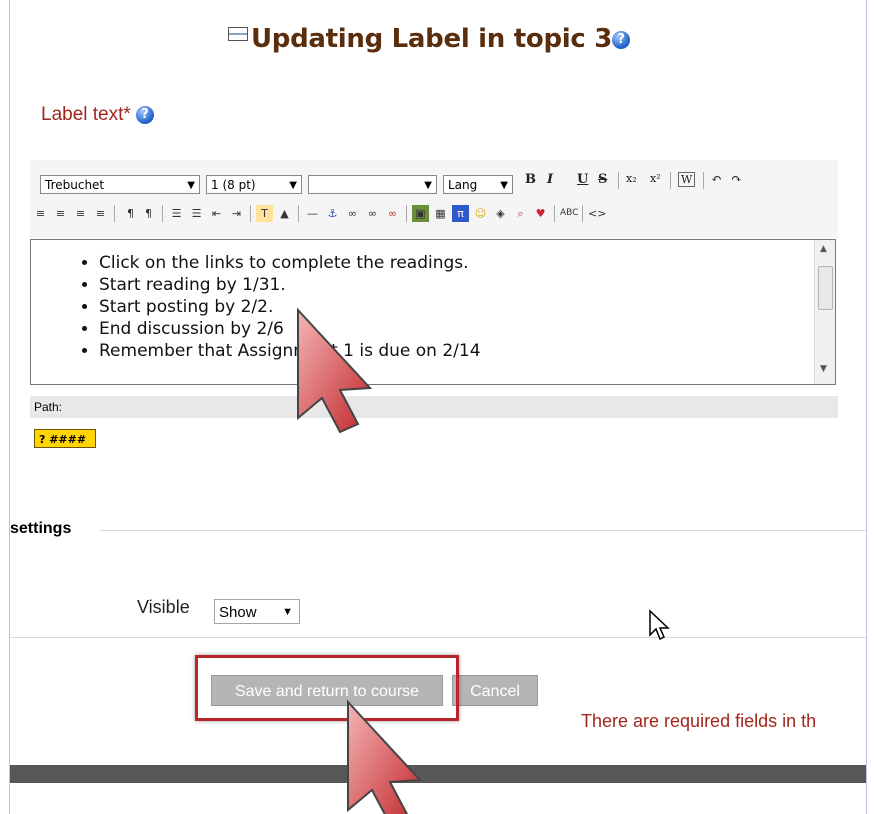 The image size is (874, 814). Describe the element at coordinates (530, 179) in the screenshot. I see `bold-icon: B` at that location.